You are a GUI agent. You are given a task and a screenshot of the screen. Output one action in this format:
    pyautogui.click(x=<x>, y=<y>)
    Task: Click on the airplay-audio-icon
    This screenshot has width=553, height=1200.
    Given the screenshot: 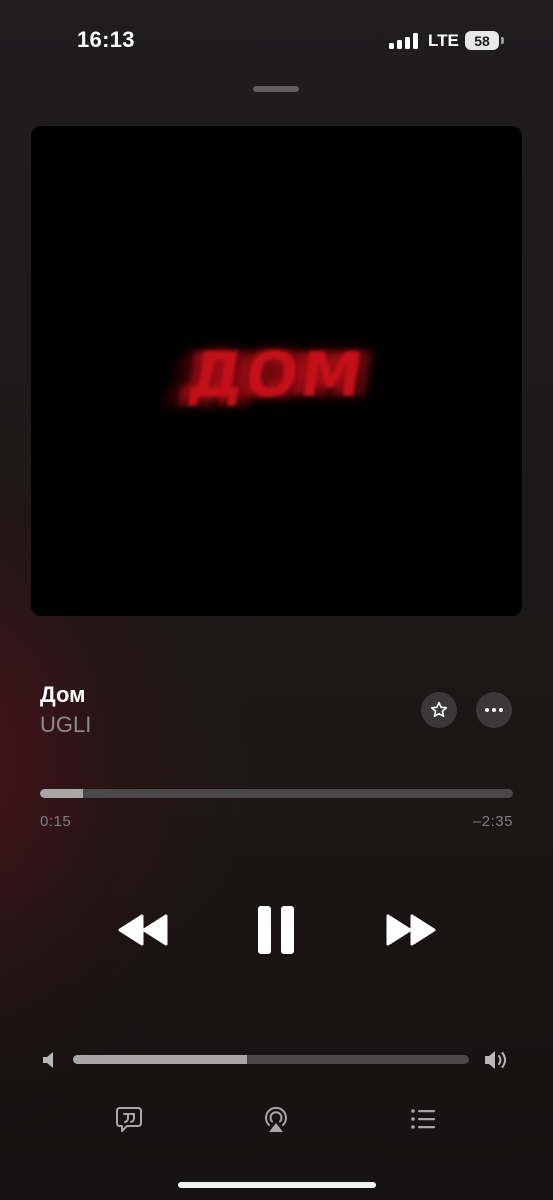 What is the action you would take?
    pyautogui.click(x=276, y=1119)
    